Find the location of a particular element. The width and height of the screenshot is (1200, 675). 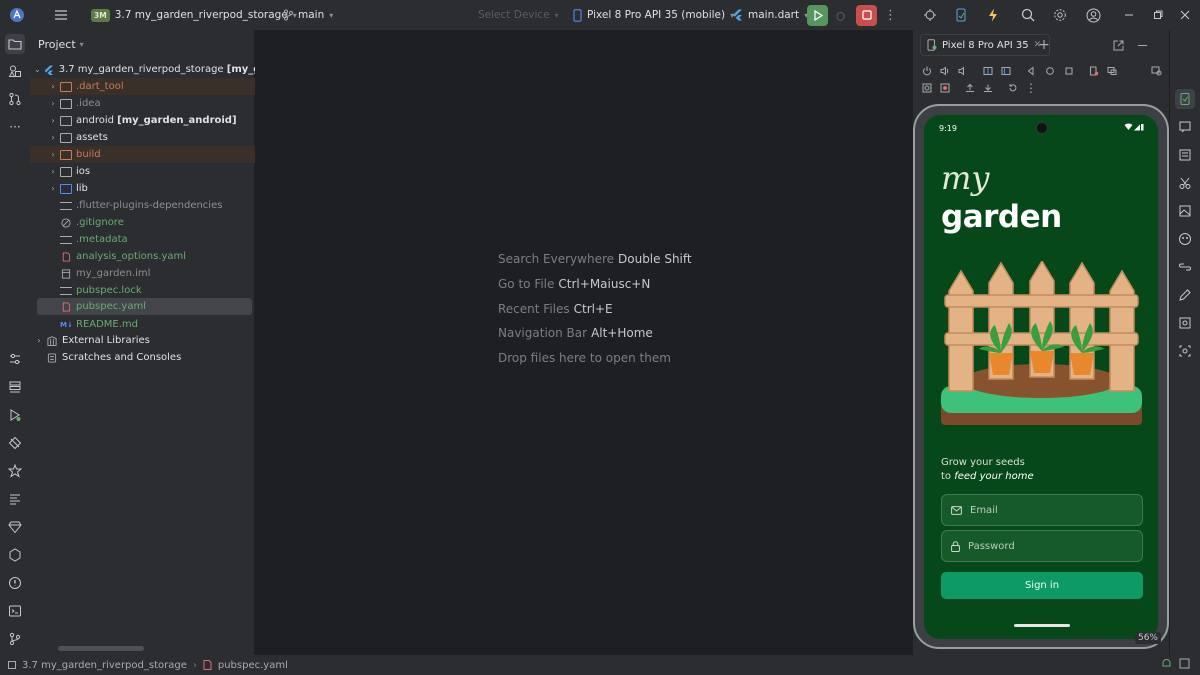

volume-down-button is located at coordinates (963, 71).